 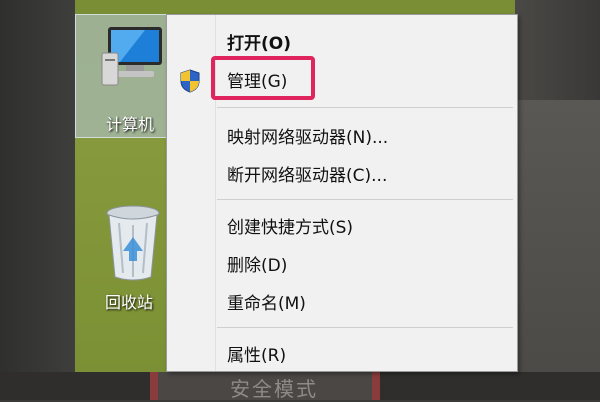 I want to click on menu-item-rename: 重命名(M), so click(x=266, y=301).